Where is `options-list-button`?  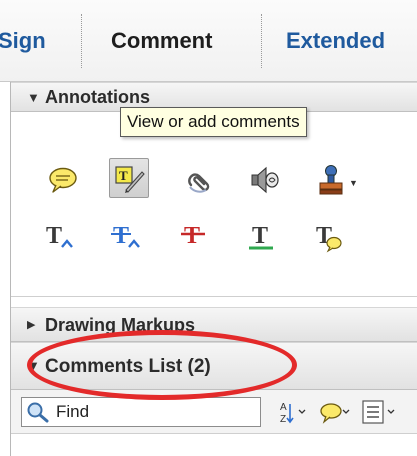 options-list-button is located at coordinates (381, 412).